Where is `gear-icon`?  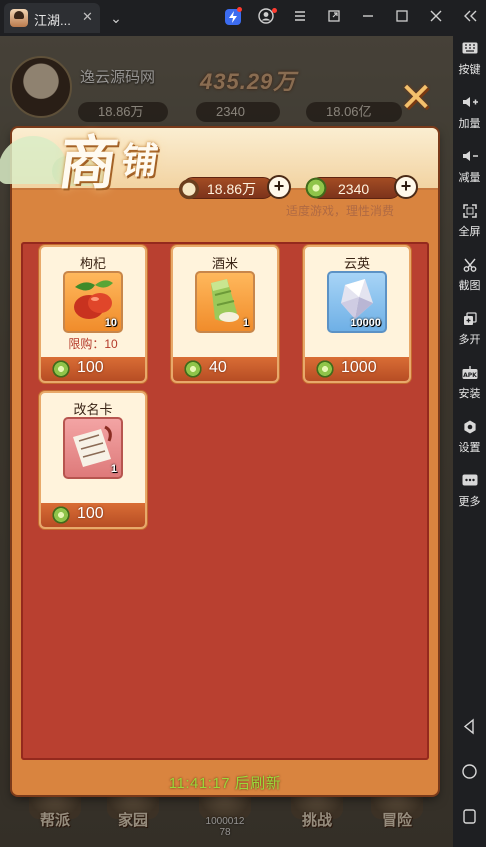 gear-icon is located at coordinates (470, 427).